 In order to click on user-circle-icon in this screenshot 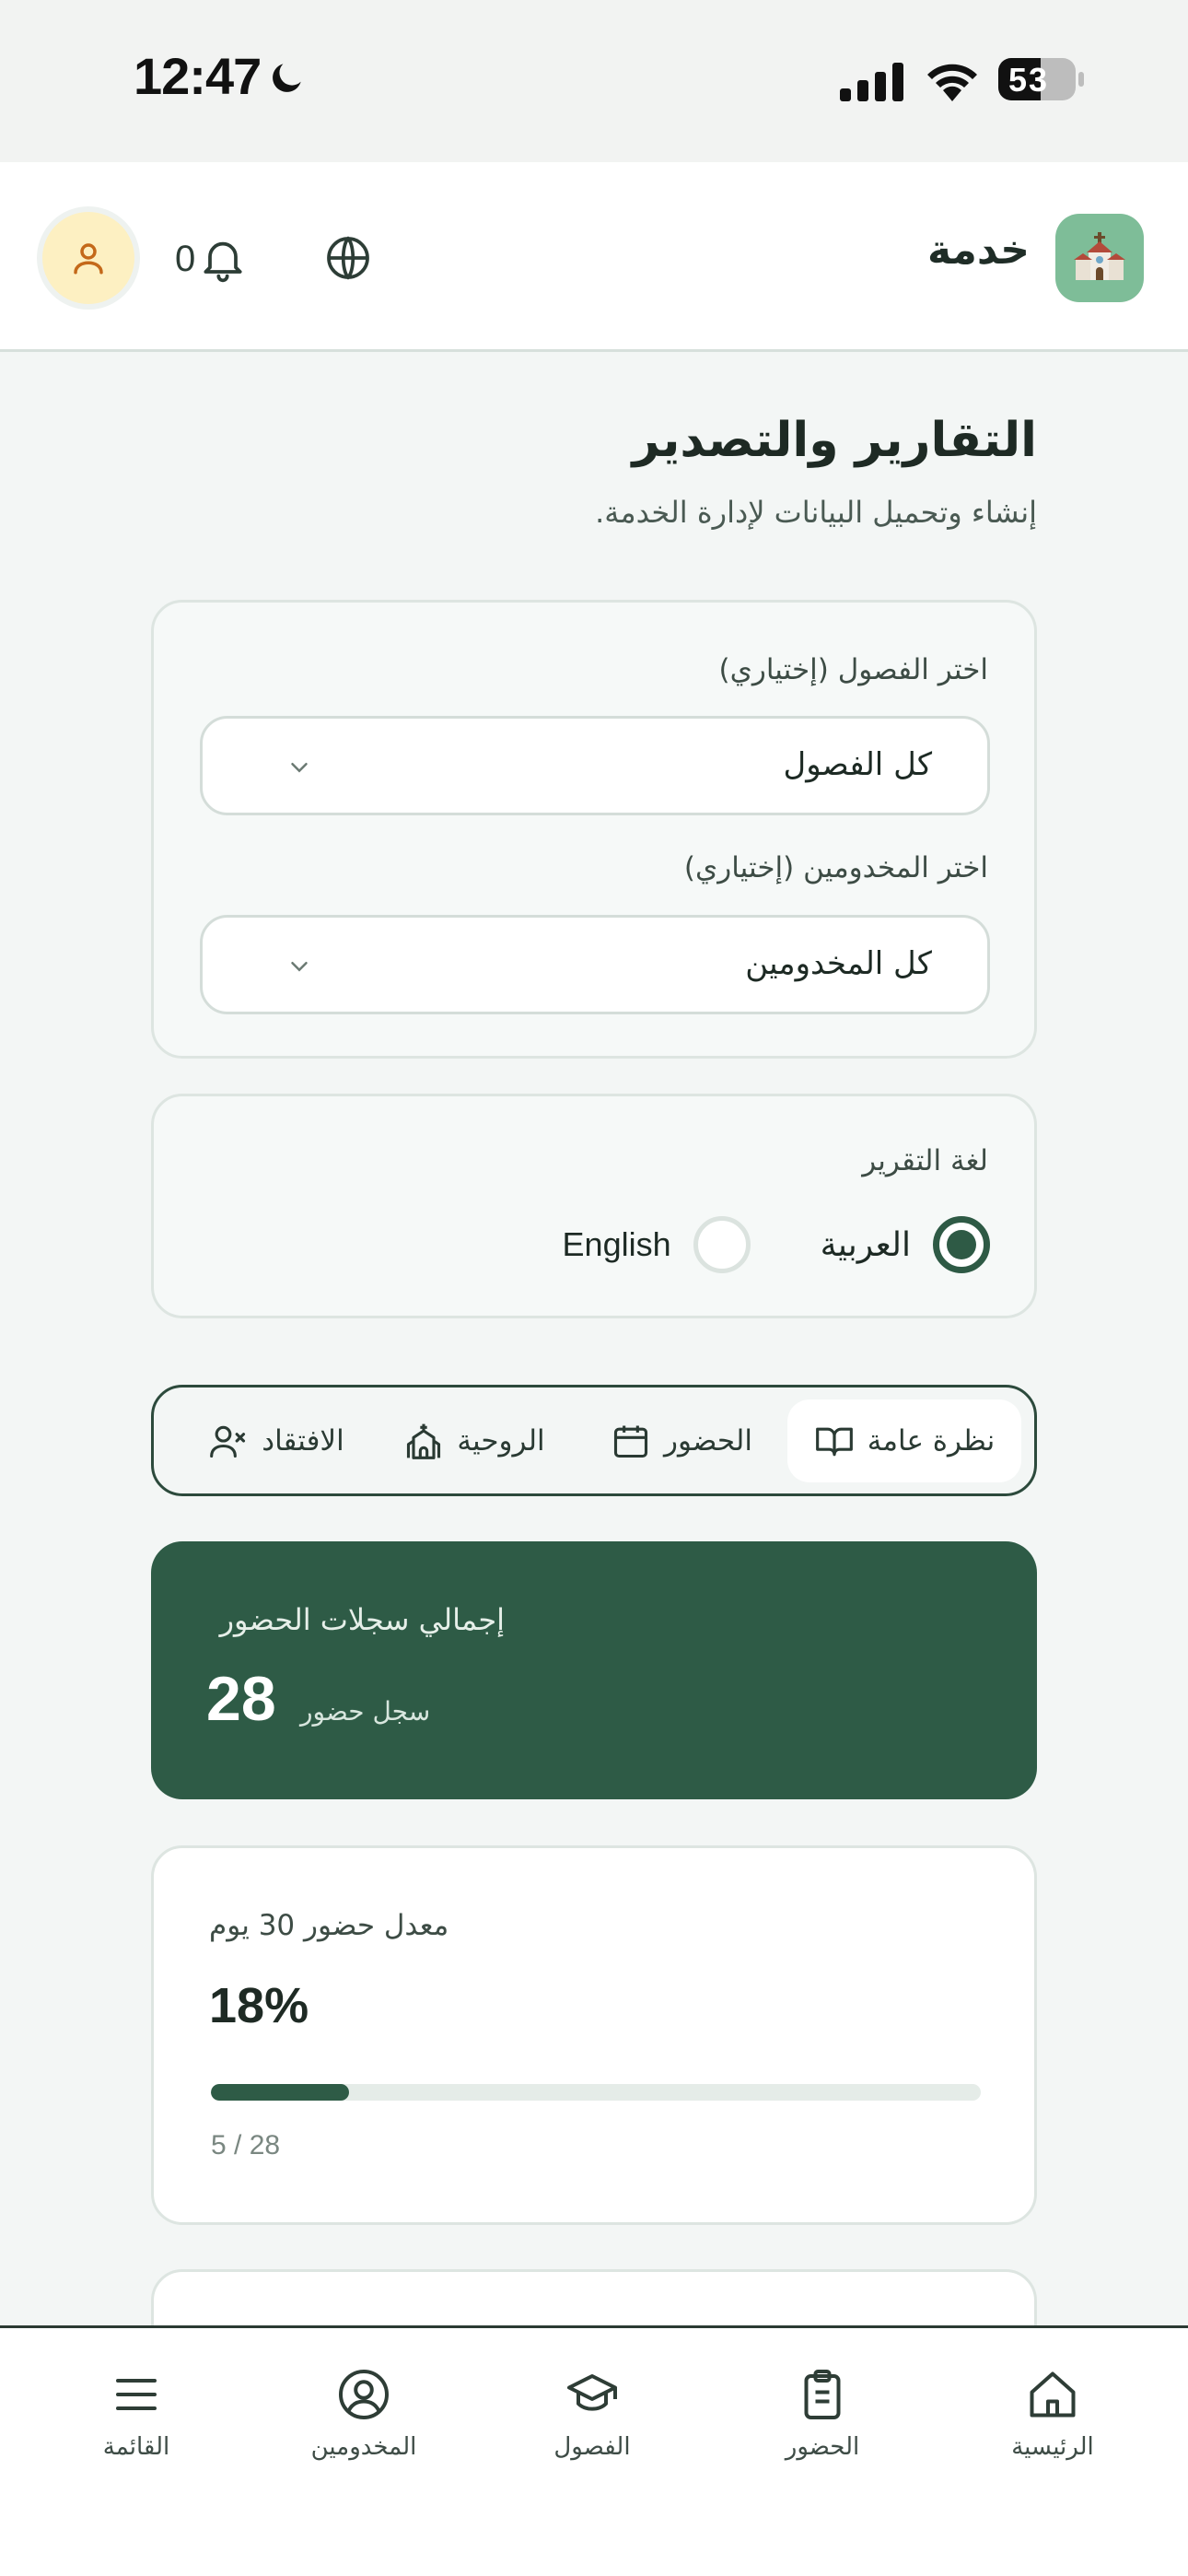, I will do `click(364, 2394)`.